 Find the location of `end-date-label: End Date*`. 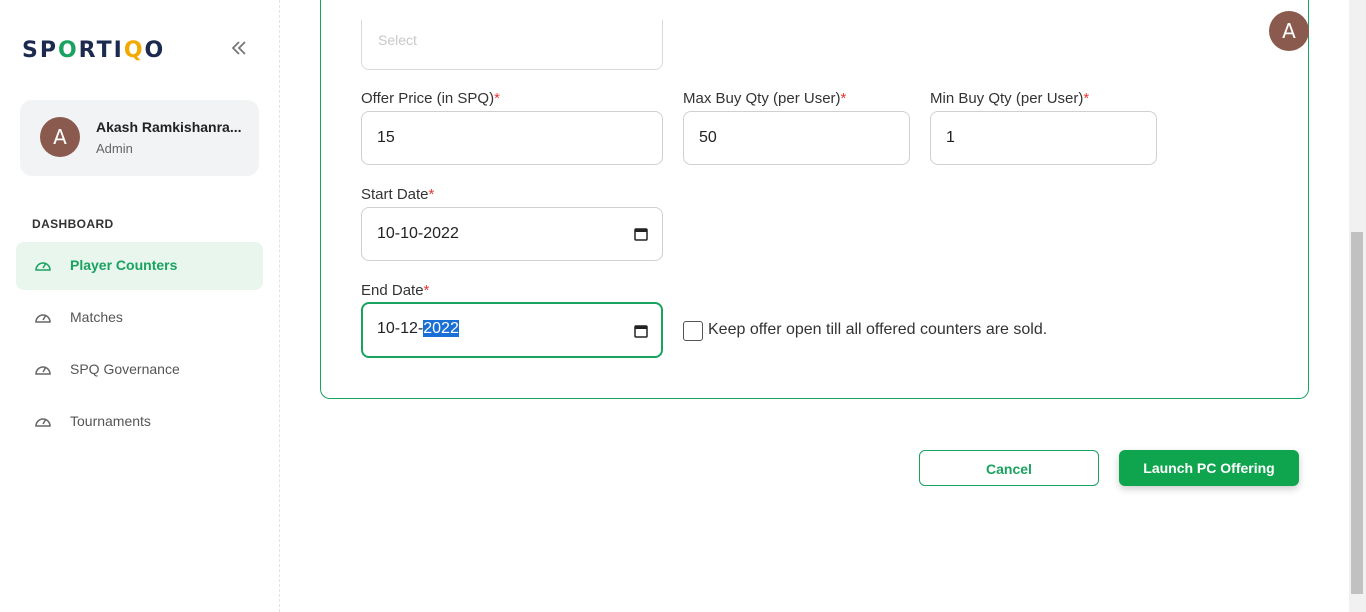

end-date-label: End Date* is located at coordinates (395, 290).